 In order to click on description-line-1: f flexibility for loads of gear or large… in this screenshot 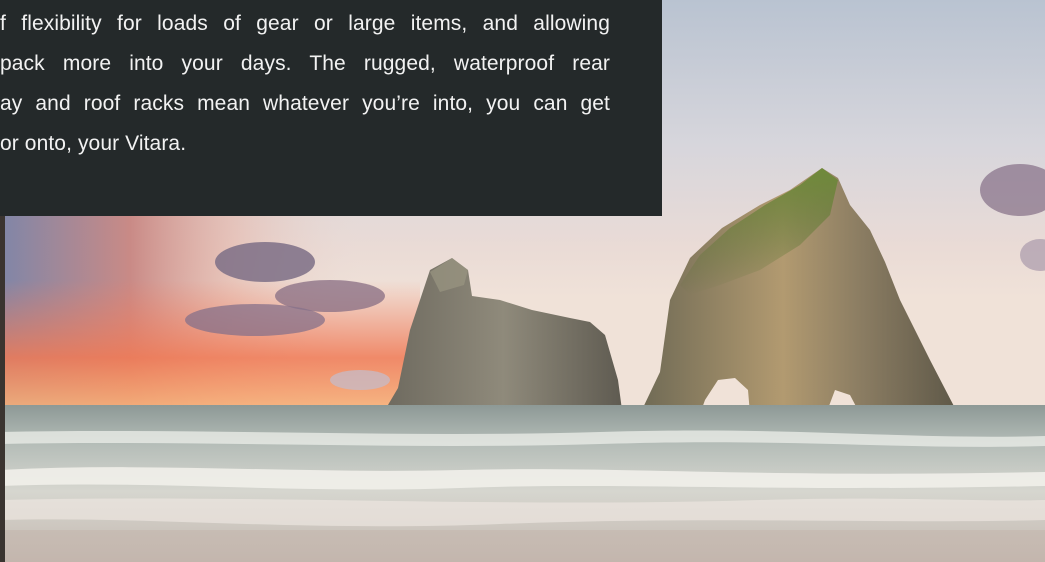, I will do `click(305, 23)`.